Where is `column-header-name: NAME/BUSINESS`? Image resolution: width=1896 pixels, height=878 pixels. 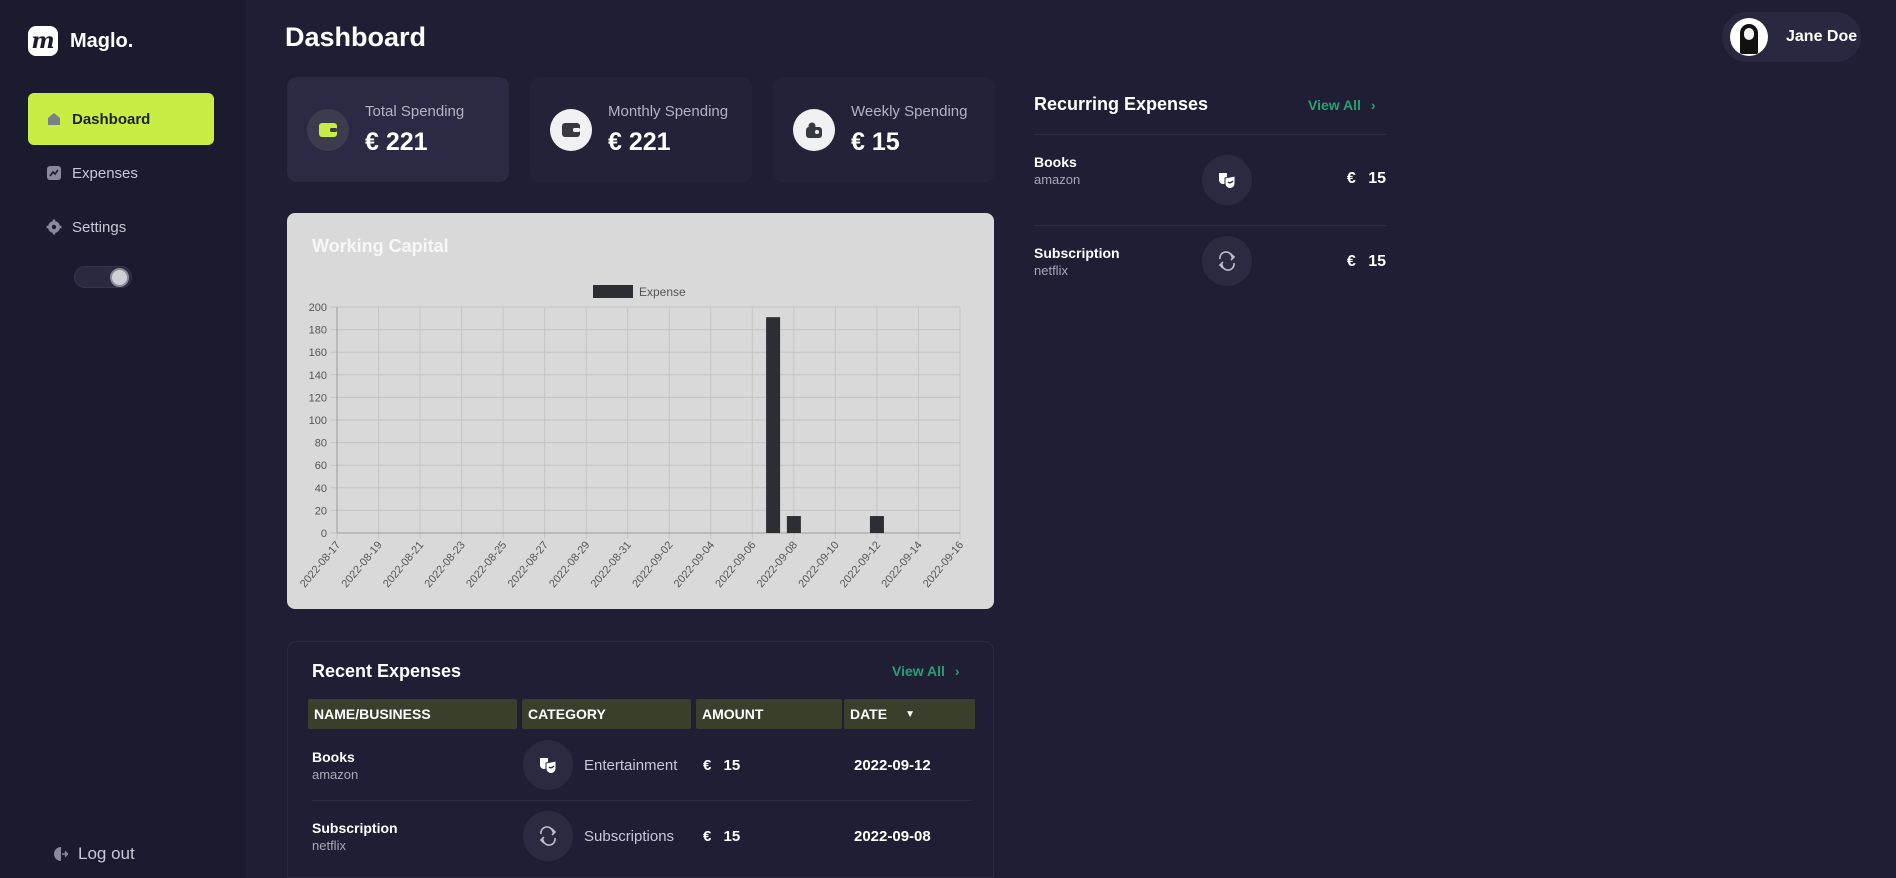 column-header-name: NAME/BUSINESS is located at coordinates (412, 714).